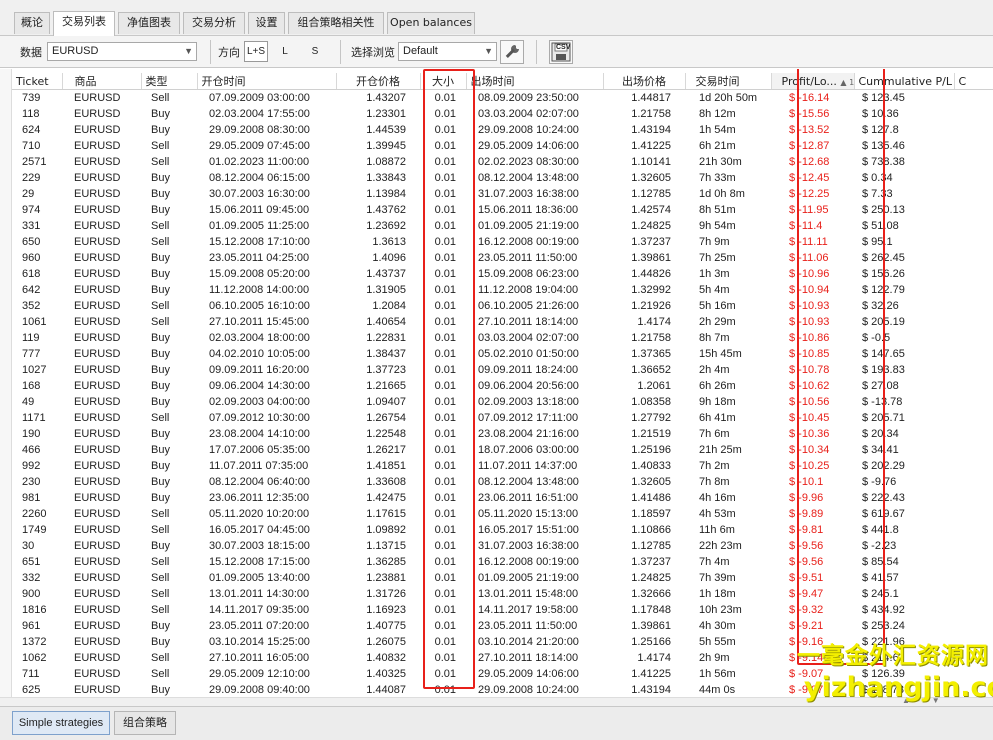  What do you see at coordinates (717, 641) in the screenshot?
I see `cell-duration: 5h 55m` at bounding box center [717, 641].